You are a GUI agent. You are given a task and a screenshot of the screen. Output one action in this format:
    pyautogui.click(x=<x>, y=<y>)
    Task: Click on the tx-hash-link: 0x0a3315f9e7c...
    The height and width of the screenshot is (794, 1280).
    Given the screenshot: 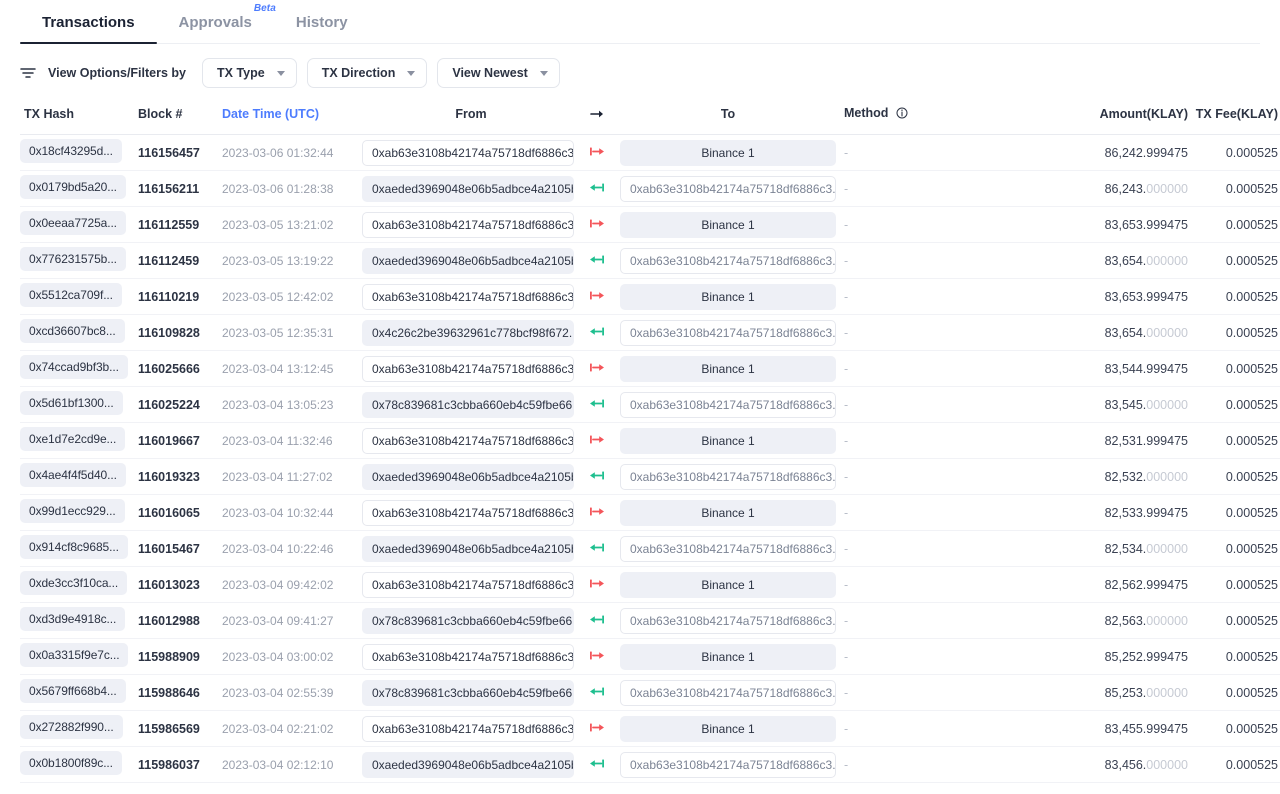 What is the action you would take?
    pyautogui.click(x=74, y=655)
    